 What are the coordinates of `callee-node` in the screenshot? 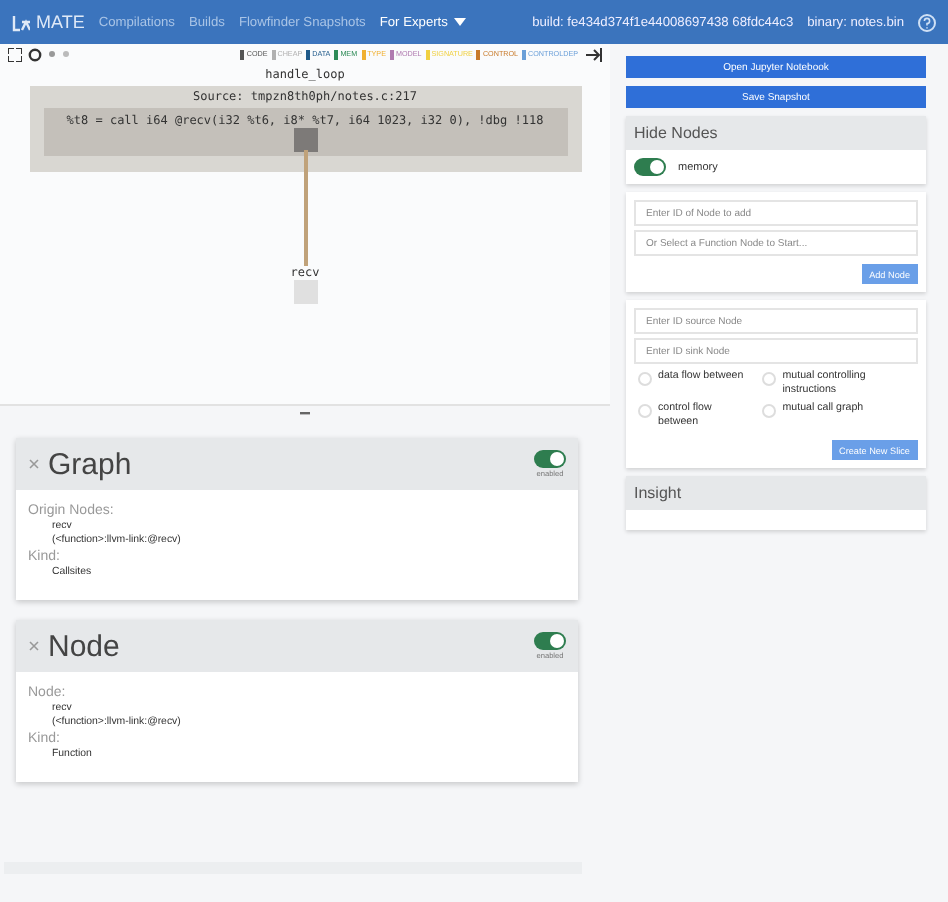 It's located at (305, 292).